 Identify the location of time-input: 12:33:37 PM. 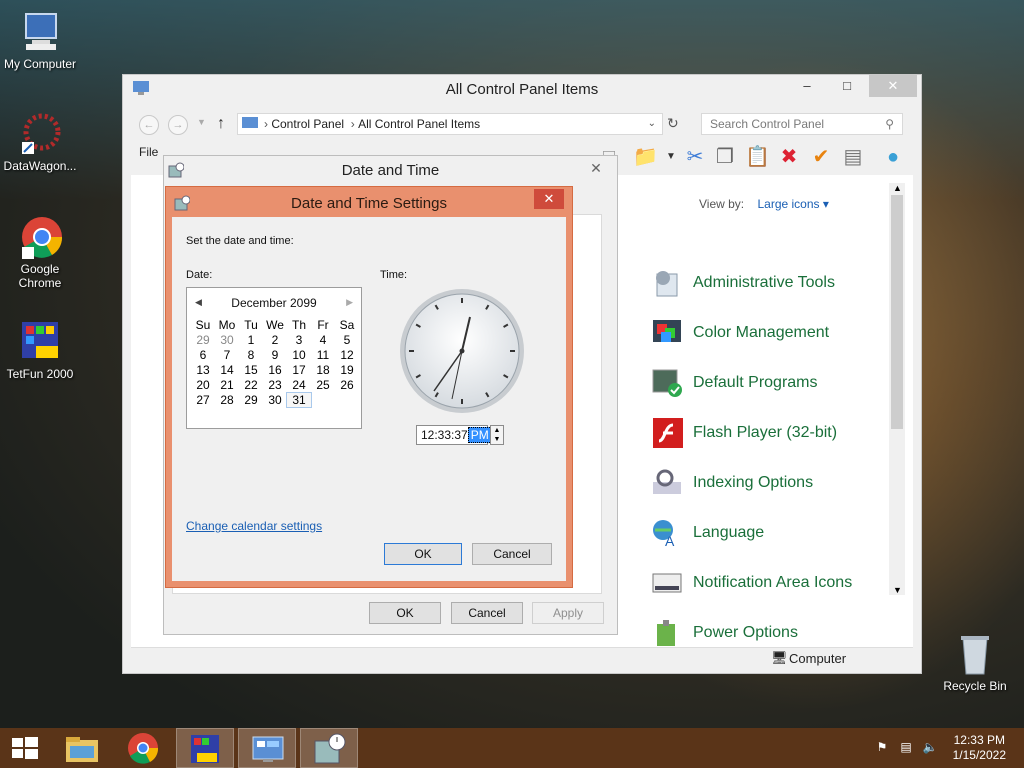
(454, 435).